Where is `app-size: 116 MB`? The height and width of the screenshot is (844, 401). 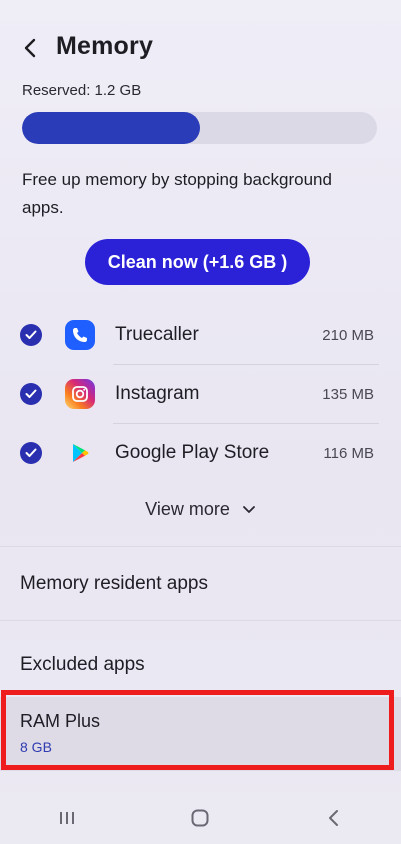 app-size: 116 MB is located at coordinates (348, 453).